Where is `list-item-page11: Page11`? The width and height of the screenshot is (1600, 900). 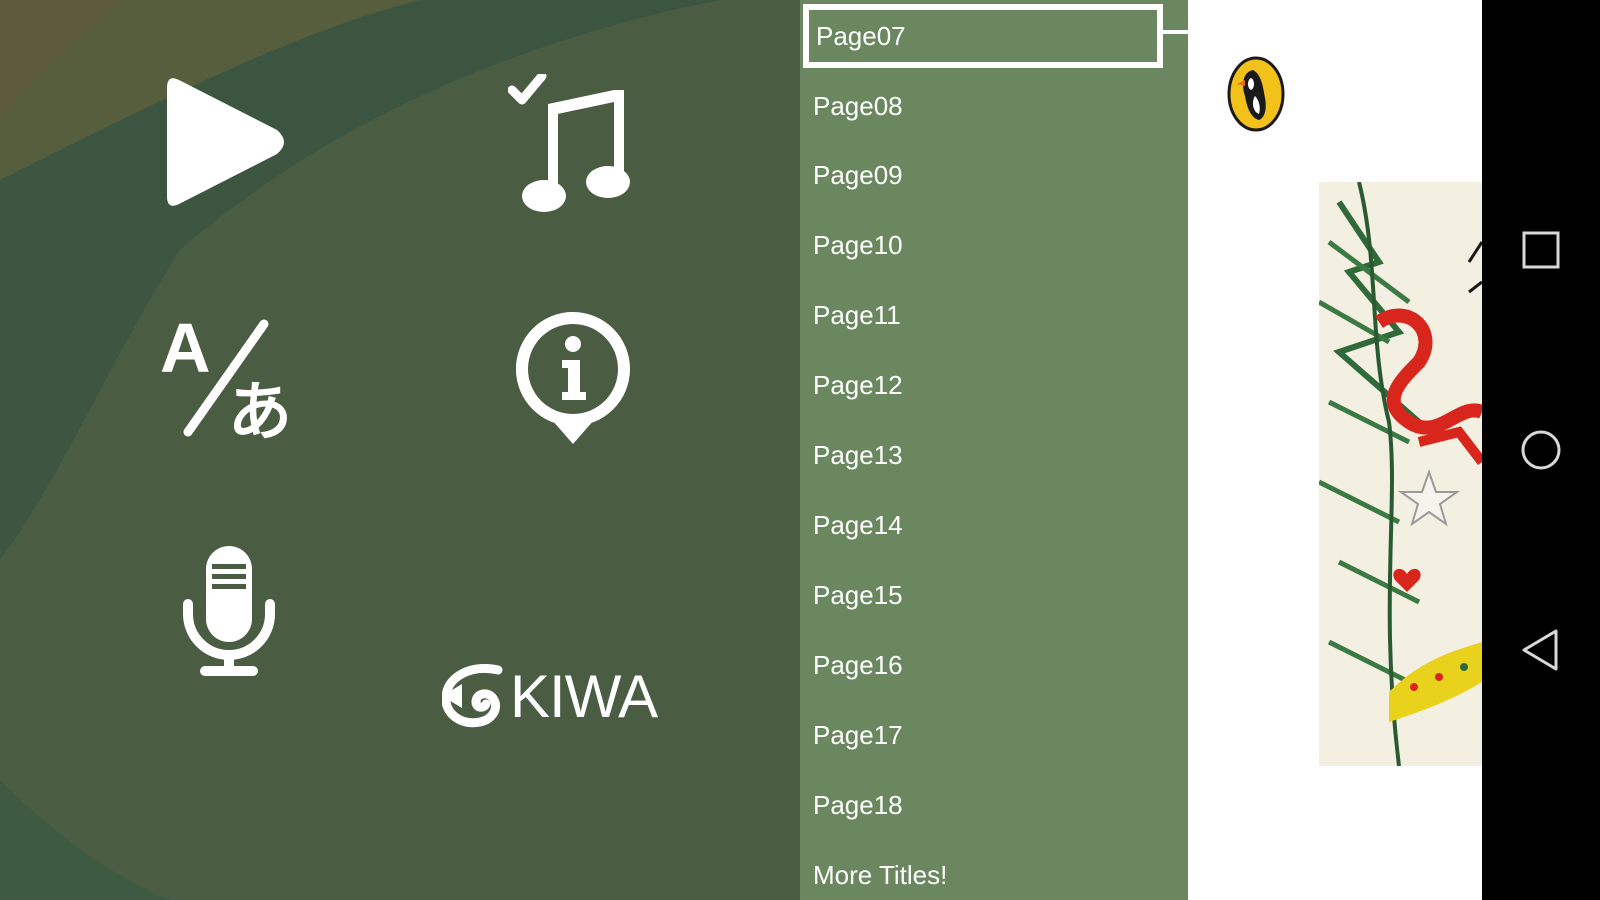 list-item-page11: Page11 is located at coordinates (994, 315).